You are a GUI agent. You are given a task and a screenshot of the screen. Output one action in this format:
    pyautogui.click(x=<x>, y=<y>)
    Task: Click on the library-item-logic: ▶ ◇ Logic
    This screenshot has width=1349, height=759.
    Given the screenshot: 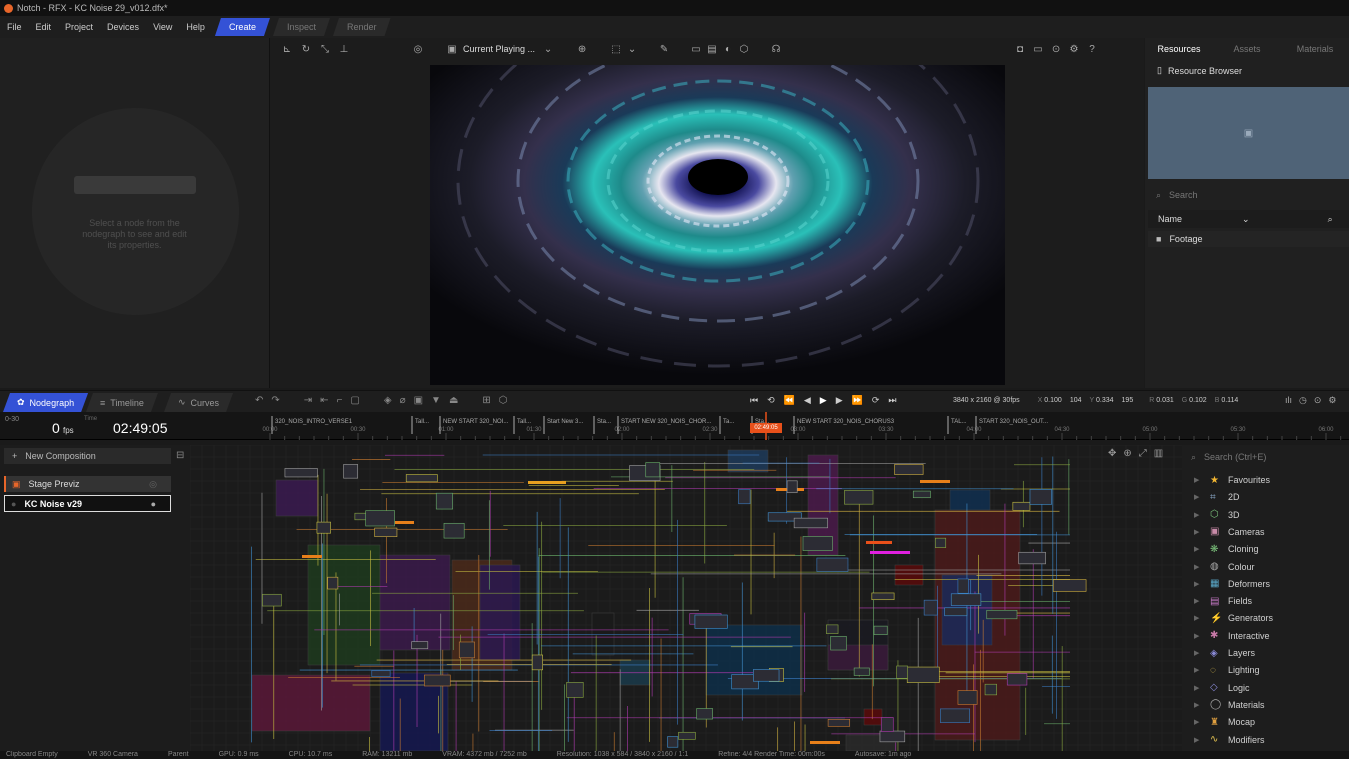 What is the action you would take?
    pyautogui.click(x=1222, y=688)
    